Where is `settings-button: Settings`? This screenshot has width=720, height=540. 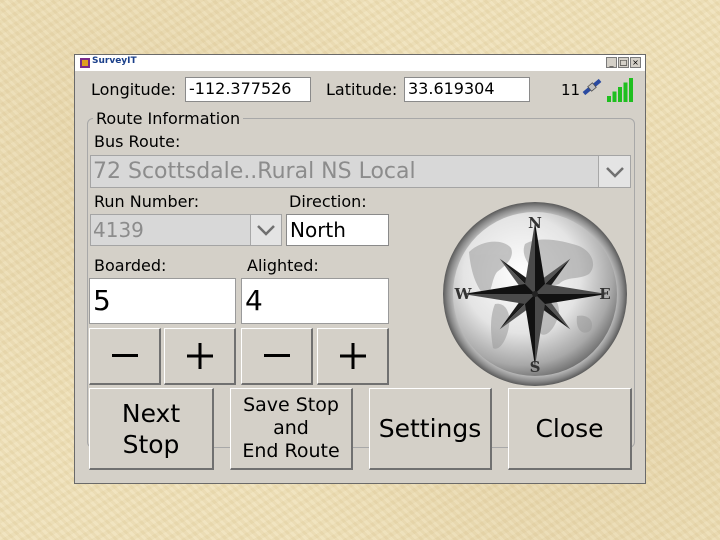
settings-button: Settings is located at coordinates (430, 429).